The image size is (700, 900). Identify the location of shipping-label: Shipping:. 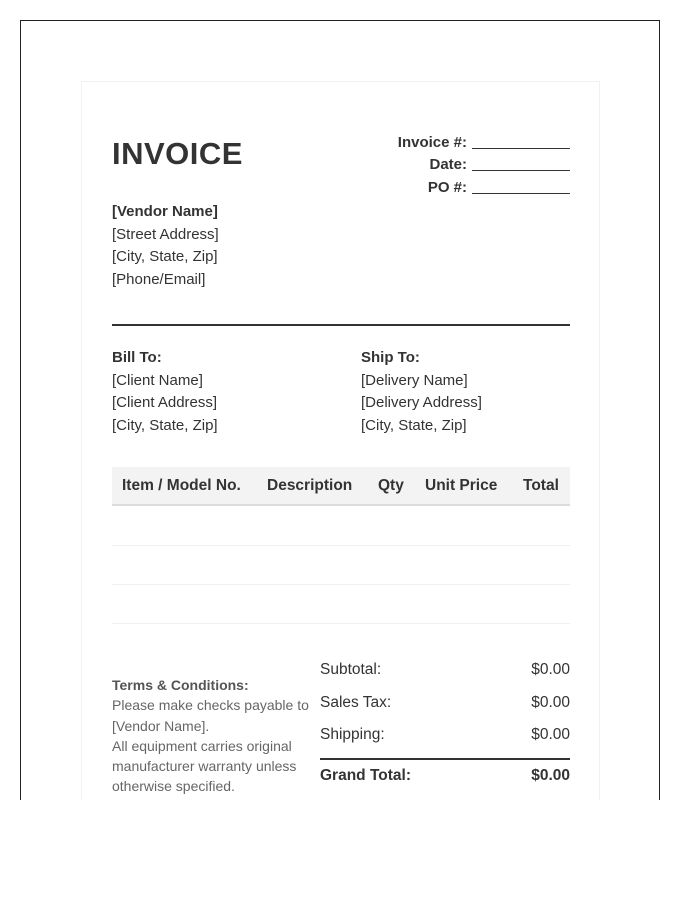
(352, 734).